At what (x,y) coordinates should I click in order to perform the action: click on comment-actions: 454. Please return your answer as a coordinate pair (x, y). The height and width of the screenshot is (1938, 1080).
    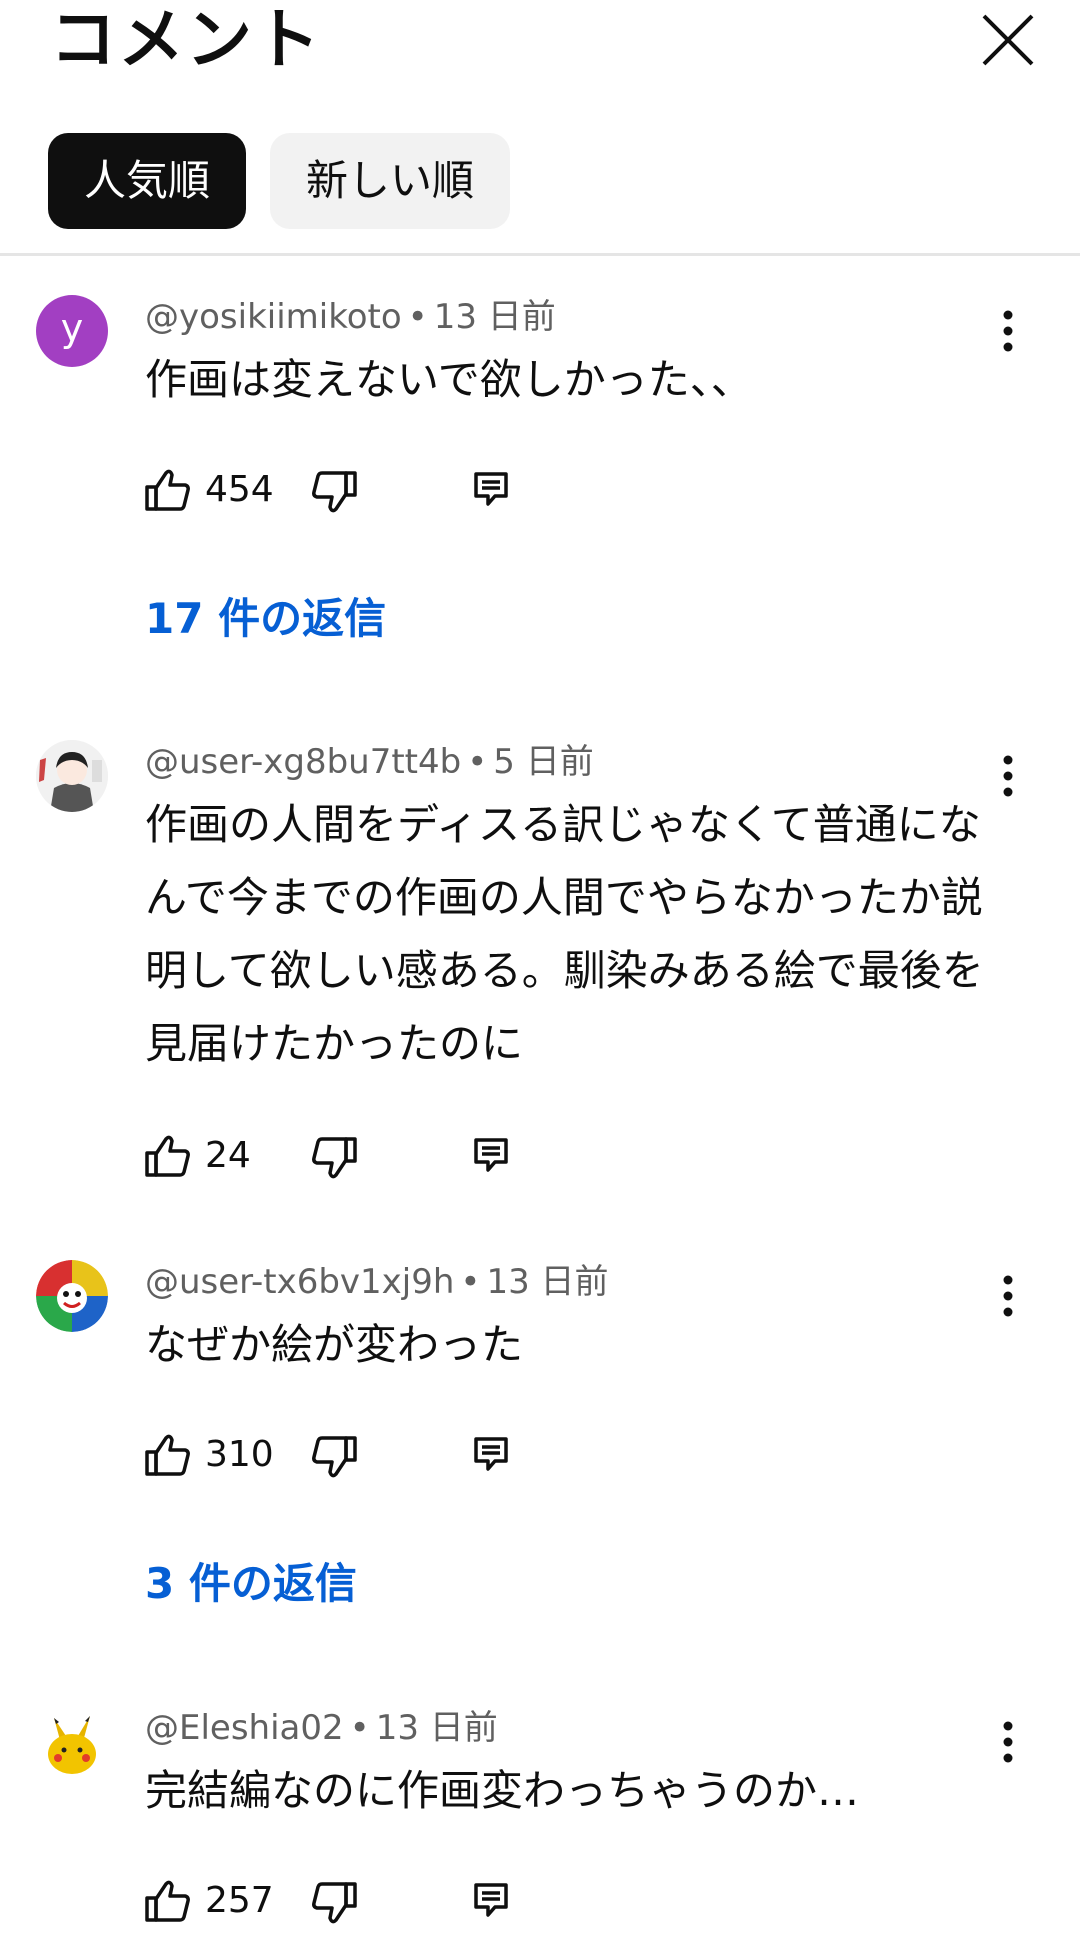
    Looking at the image, I should click on (345, 497).